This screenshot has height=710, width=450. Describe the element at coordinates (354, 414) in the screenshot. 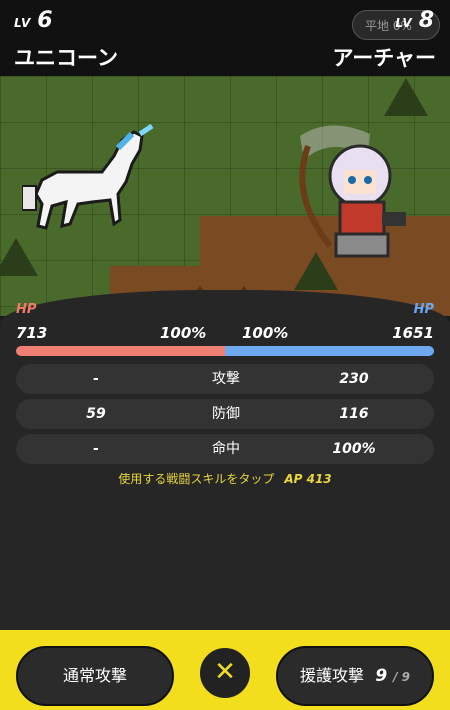

I see `right-defense-value: 116` at that location.